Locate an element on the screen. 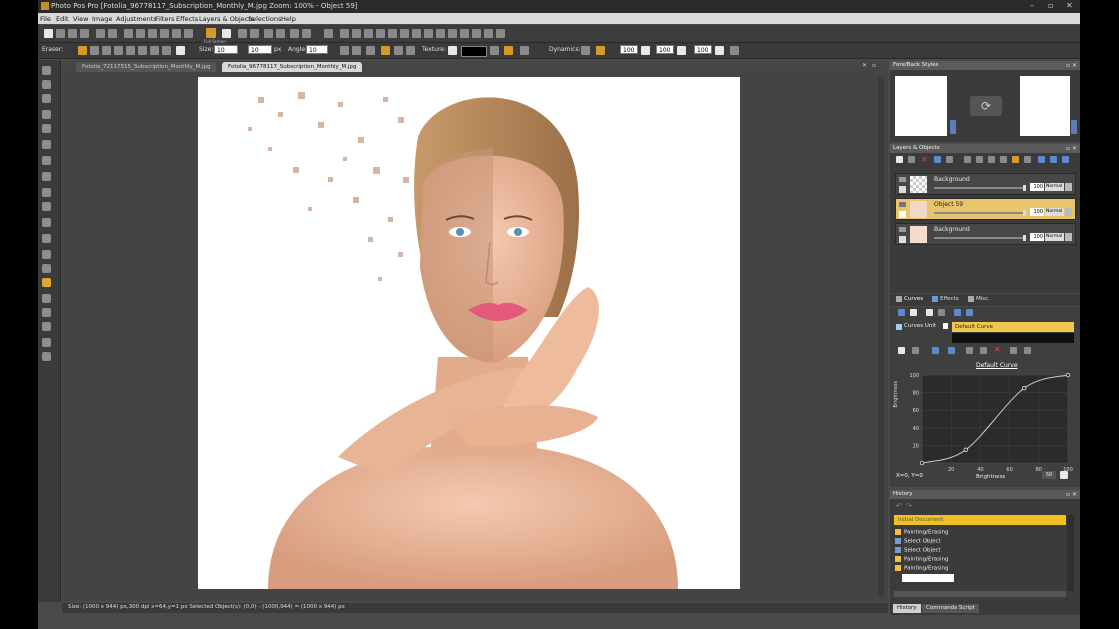 The height and width of the screenshot is (629, 1119). history-close-icon: ▫ ✕ is located at coordinates (1071, 494).